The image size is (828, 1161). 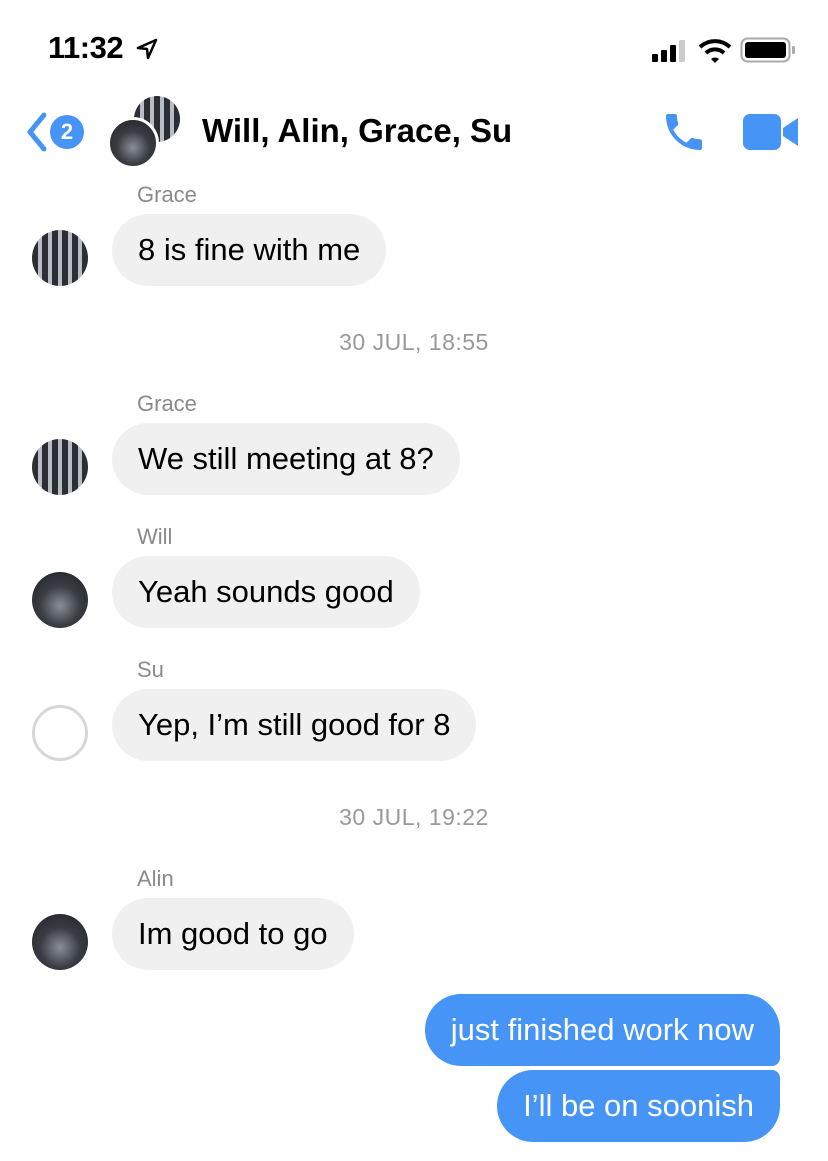 I want to click on message-bubble: Yep, I’m still good for 8, so click(x=294, y=725).